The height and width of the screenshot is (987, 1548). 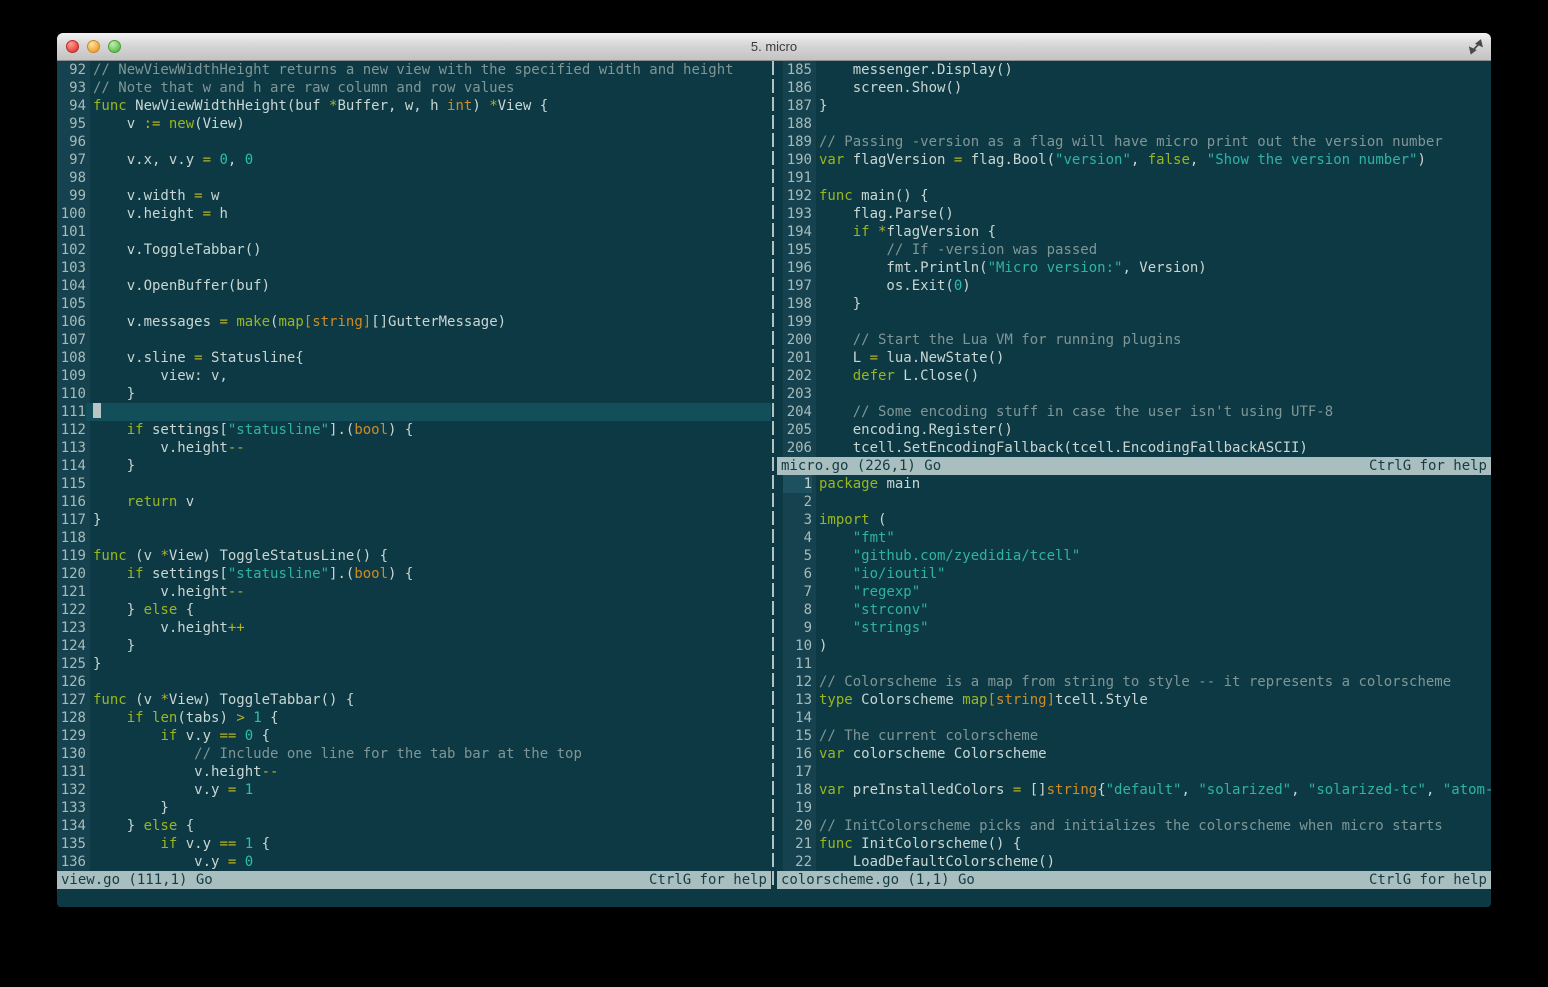 What do you see at coordinates (414, 232) in the screenshot?
I see `code-line: 101` at bounding box center [414, 232].